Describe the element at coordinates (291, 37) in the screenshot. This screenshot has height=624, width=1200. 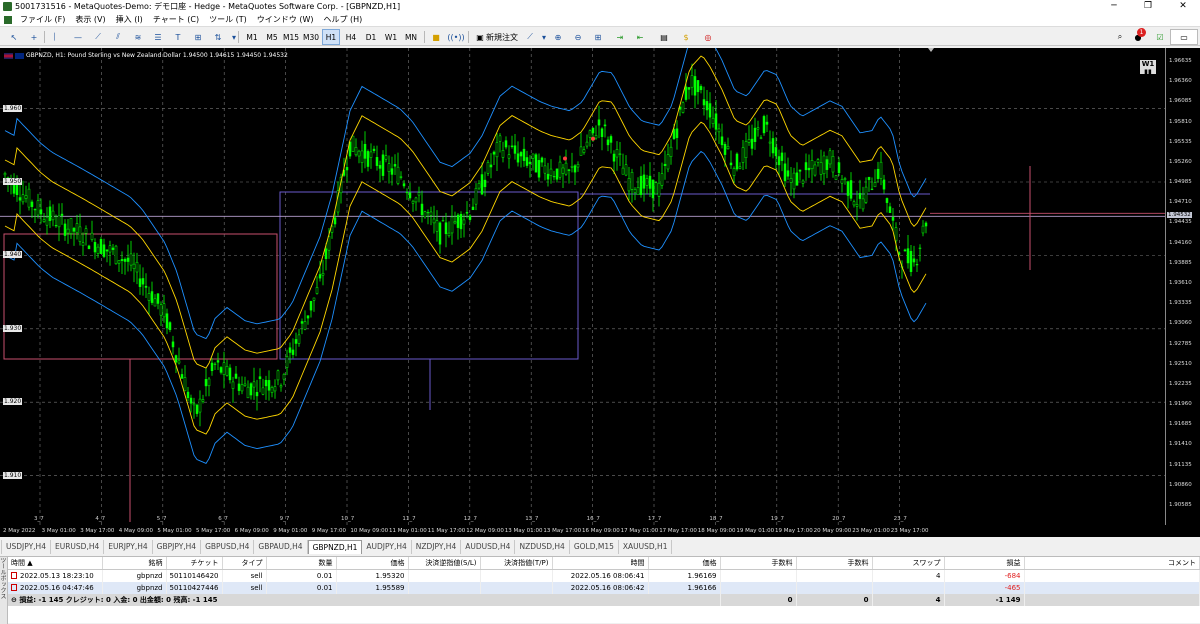
I see `tf-m15: M15` at that location.